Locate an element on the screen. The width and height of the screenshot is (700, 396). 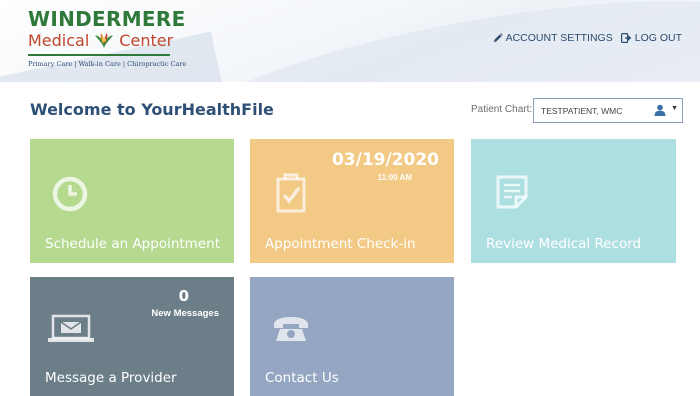
patient-chart-label: Patient Chart: is located at coordinates (502, 109).